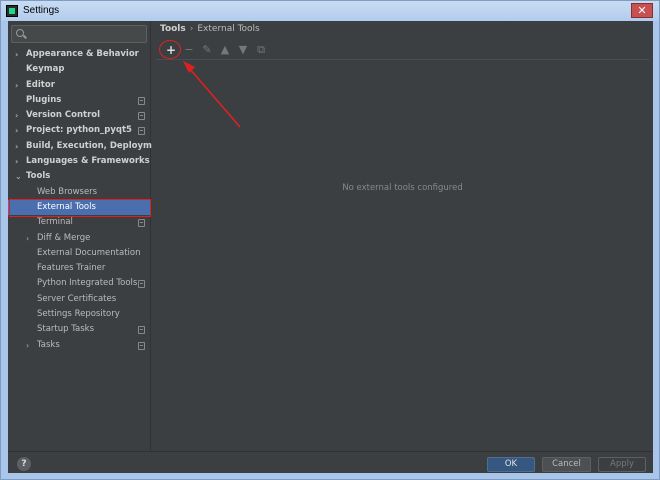 The width and height of the screenshot is (660, 480). I want to click on sidebar-item-server-certificates: Server Certificates, so click(79, 299).